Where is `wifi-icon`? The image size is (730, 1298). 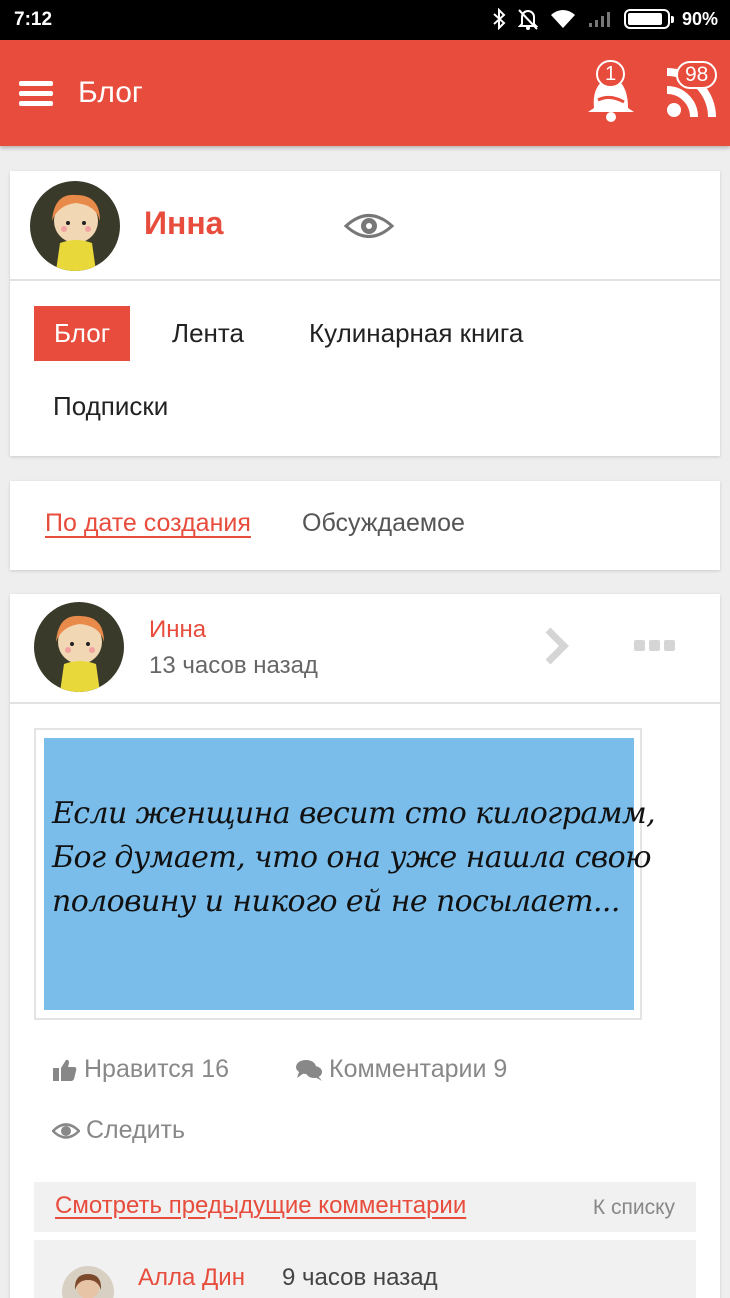 wifi-icon is located at coordinates (562, 19).